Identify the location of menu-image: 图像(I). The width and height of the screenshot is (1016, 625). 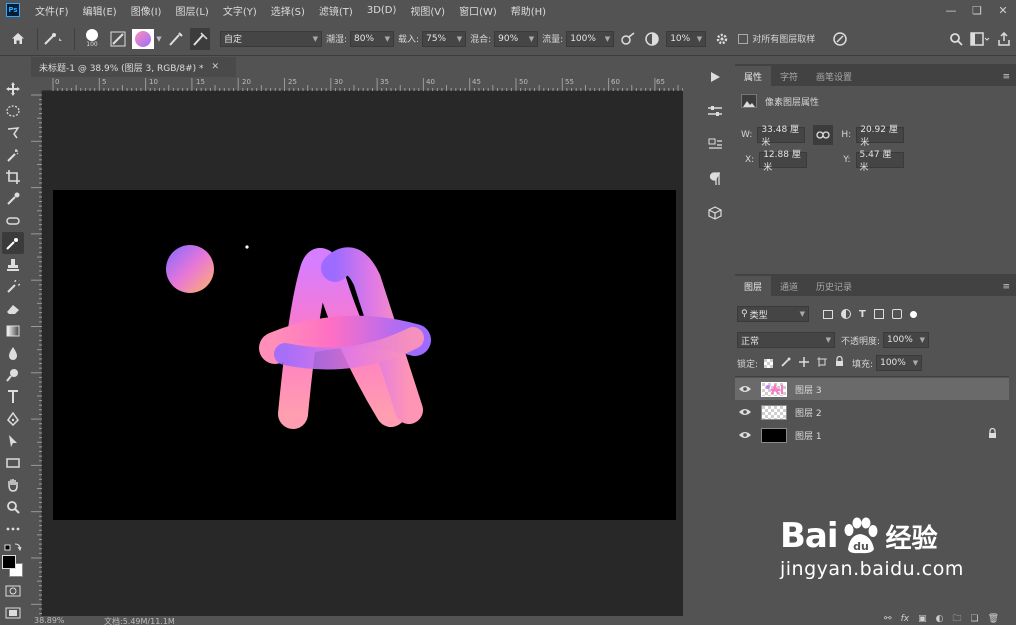
(146, 10).